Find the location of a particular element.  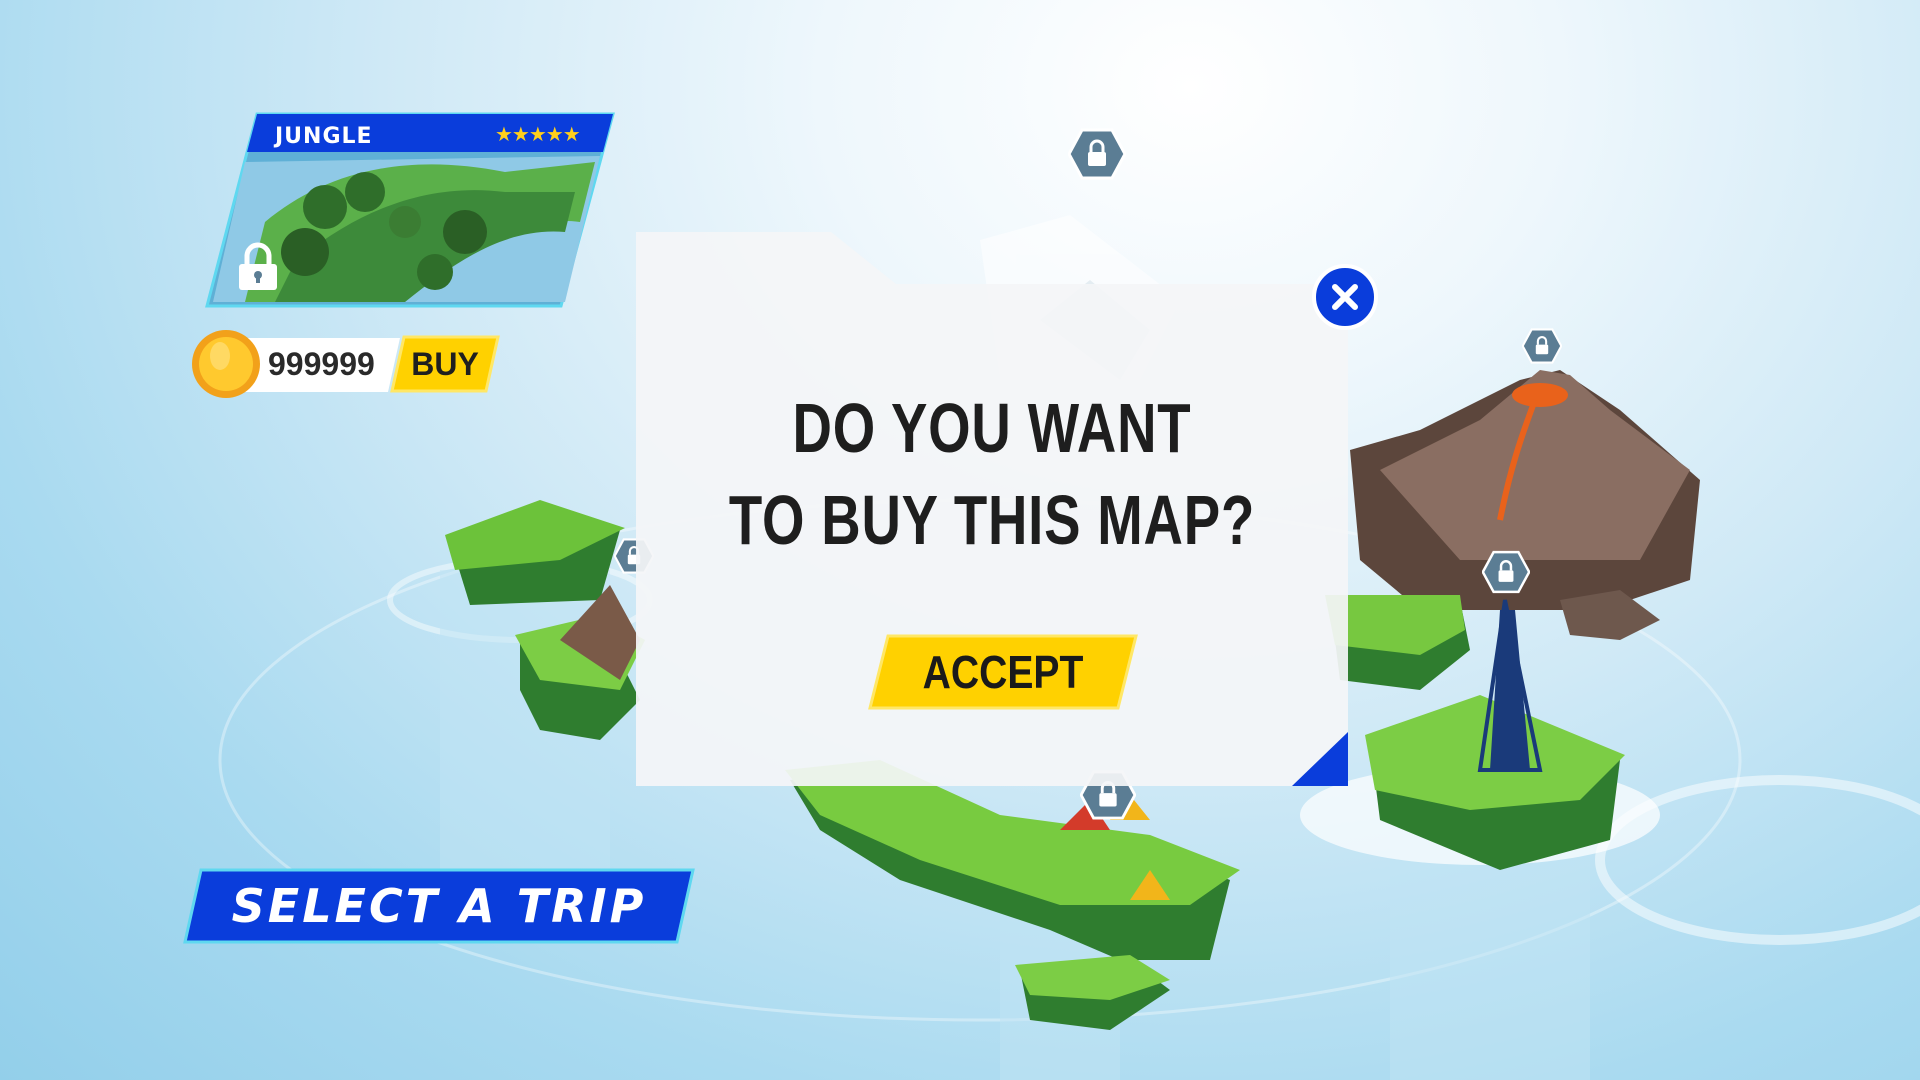

map-title: JUNGLE is located at coordinates (324, 136).